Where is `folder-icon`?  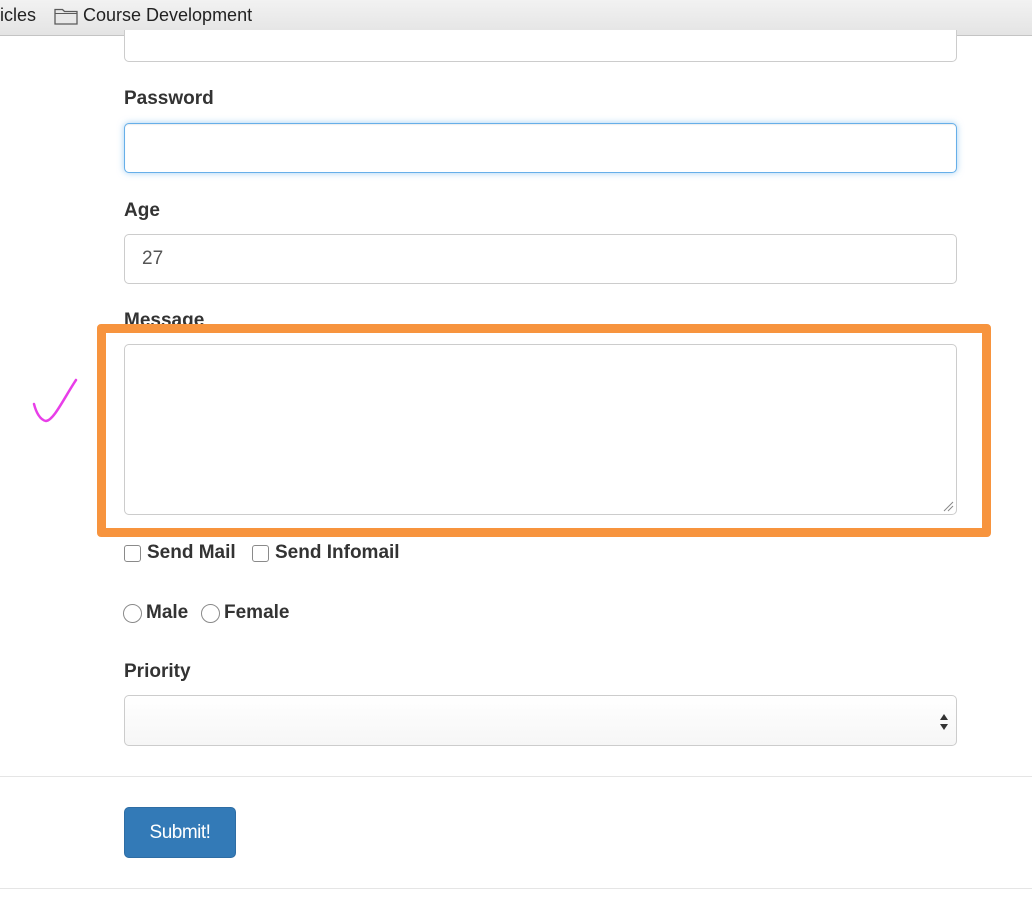 folder-icon is located at coordinates (66, 16).